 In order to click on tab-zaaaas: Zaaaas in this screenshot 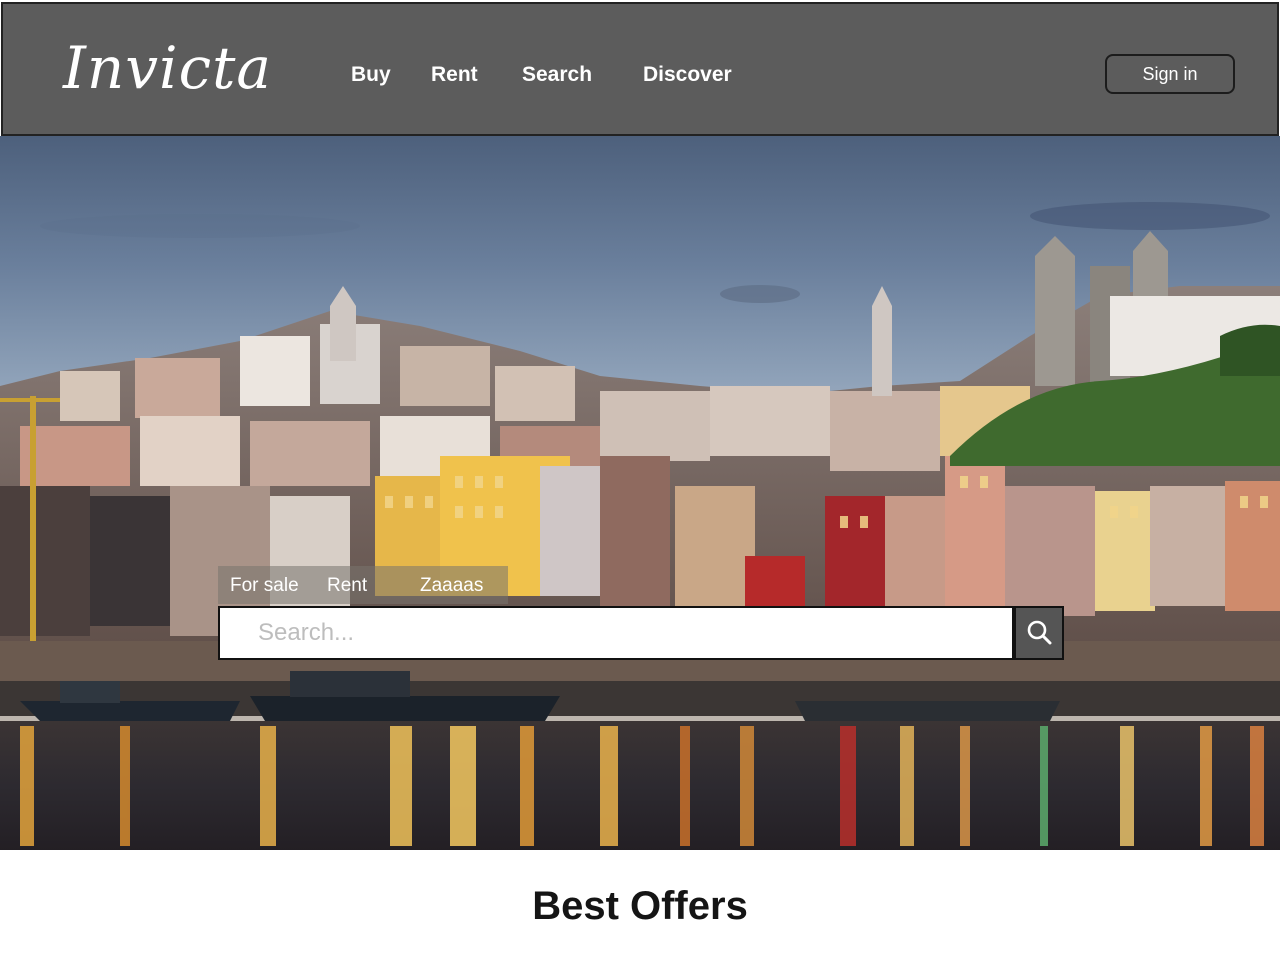, I will do `click(451, 586)`.